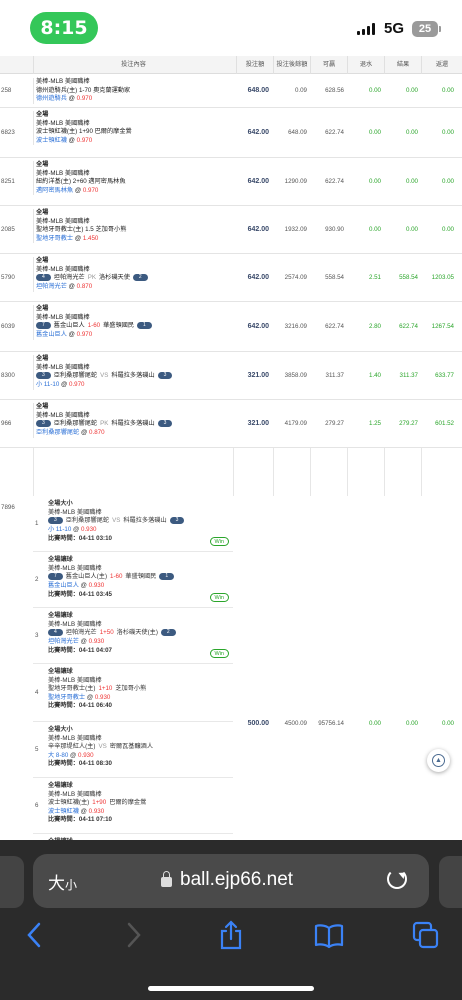 The width and height of the screenshot is (462, 1000). I want to click on cell-ret: 0.00, so click(447, 90).